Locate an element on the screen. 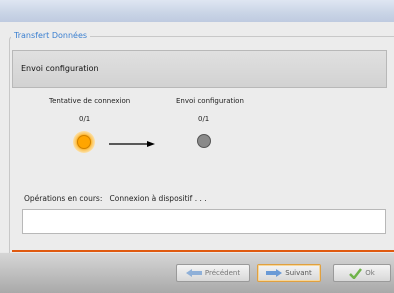  check-icon is located at coordinates (356, 273).